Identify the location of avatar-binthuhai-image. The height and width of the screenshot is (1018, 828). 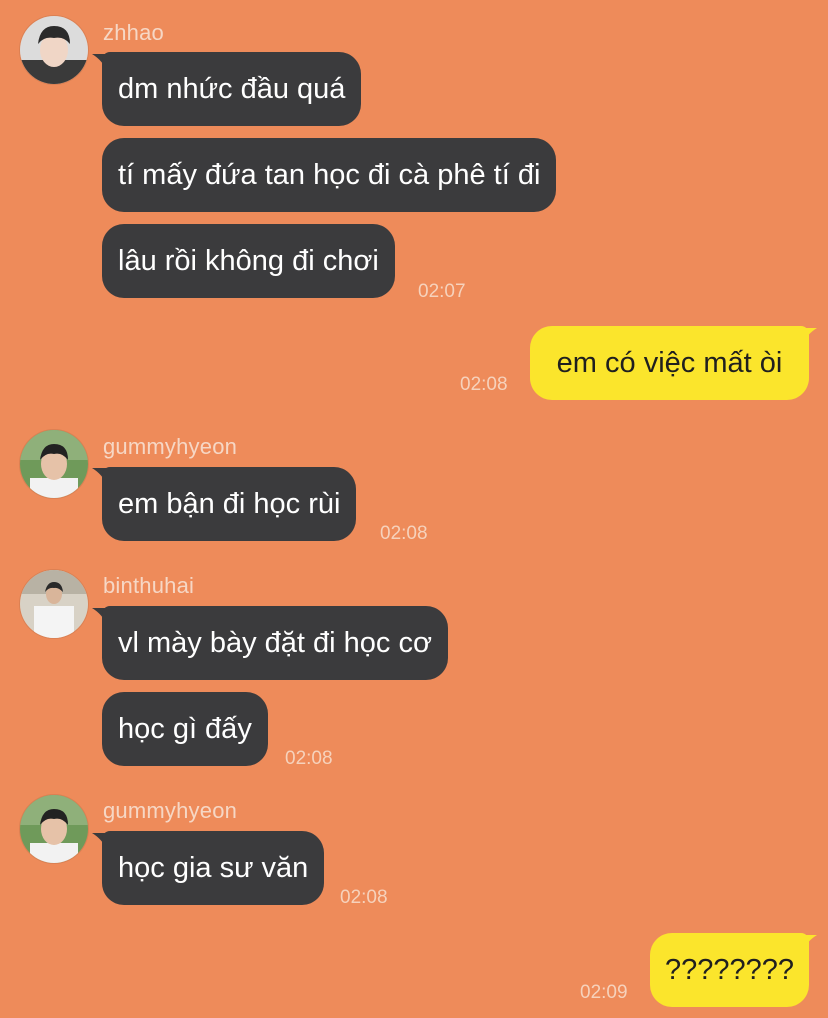
(54, 604).